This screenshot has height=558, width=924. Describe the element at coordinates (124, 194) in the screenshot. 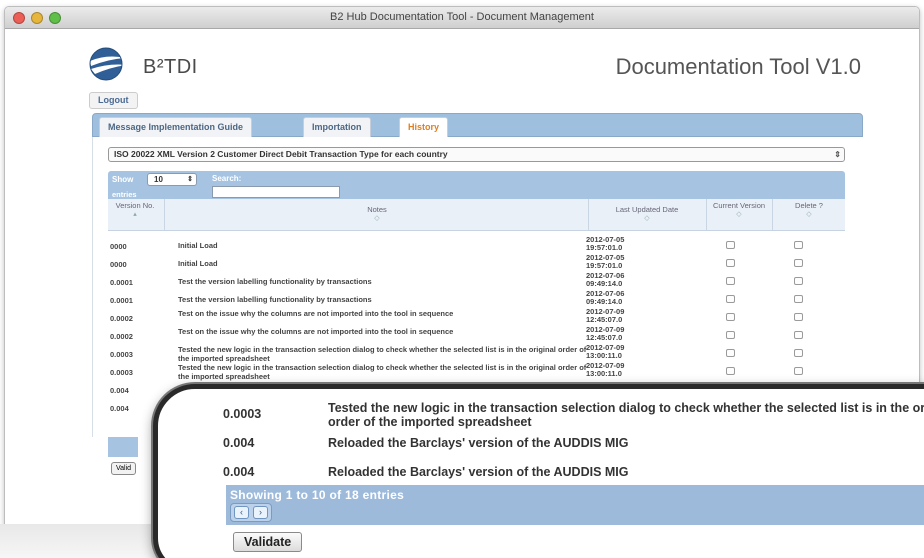

I see `entries-label: entries` at that location.